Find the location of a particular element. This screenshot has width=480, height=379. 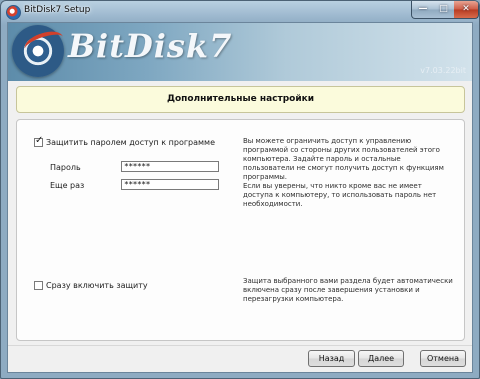

enable-protection-checkbox: Сразу включить защиту is located at coordinates (91, 285).